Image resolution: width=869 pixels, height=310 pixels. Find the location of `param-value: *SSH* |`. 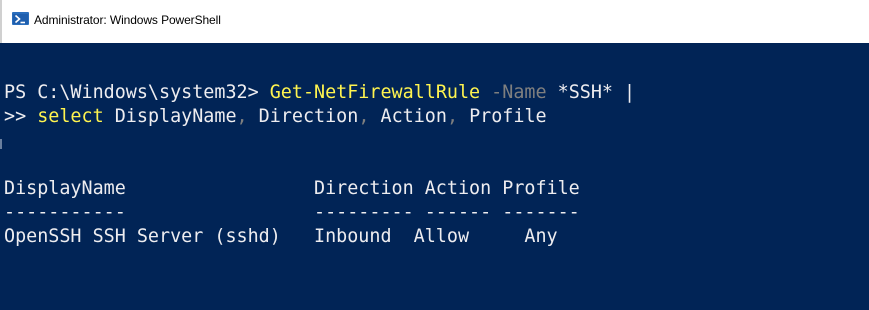

param-value: *SSH* | is located at coordinates (591, 92).